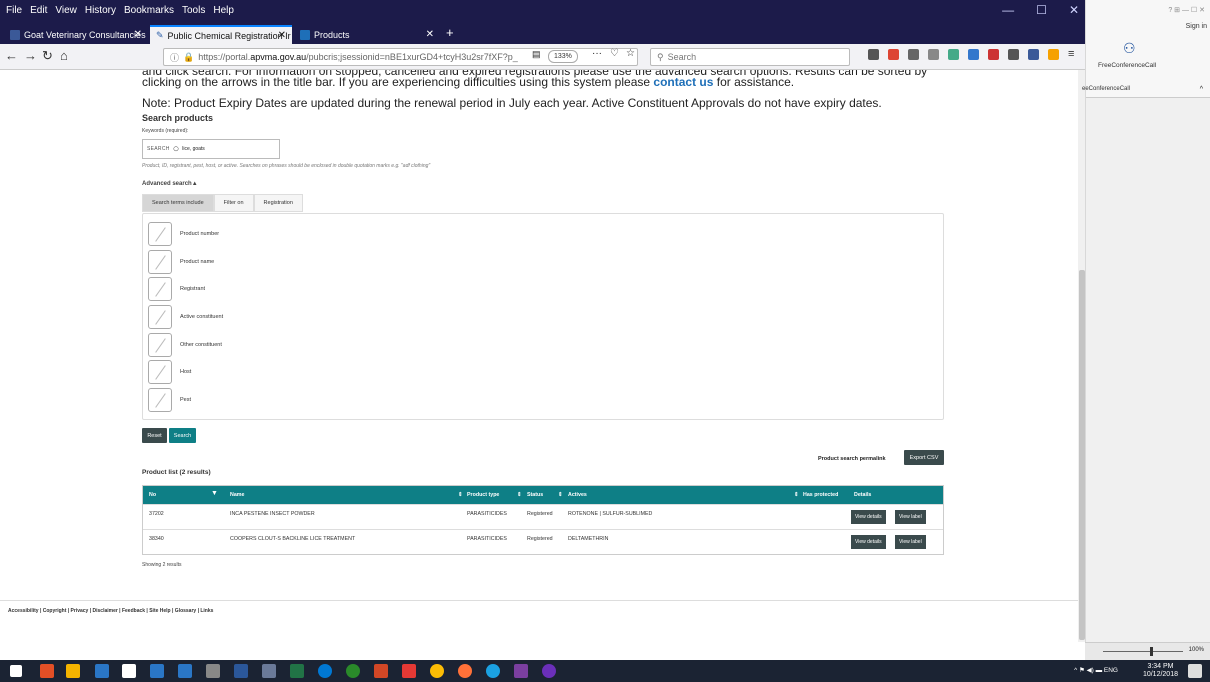 This screenshot has width=1210, height=682. Describe the element at coordinates (1195, 671) in the screenshot. I see `notification-center-icon` at that location.